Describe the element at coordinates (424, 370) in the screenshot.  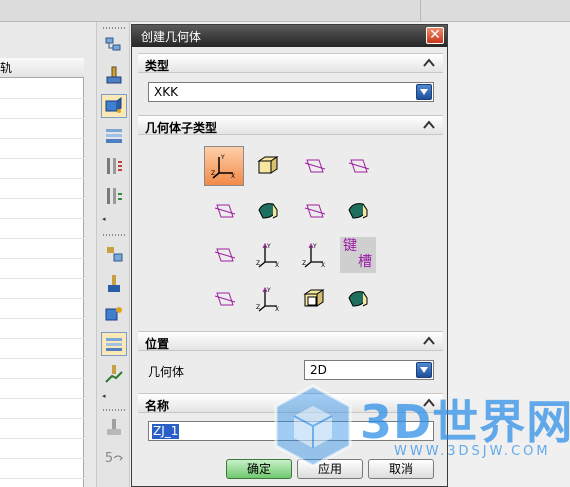
I see `geometry-dropdown-button` at that location.